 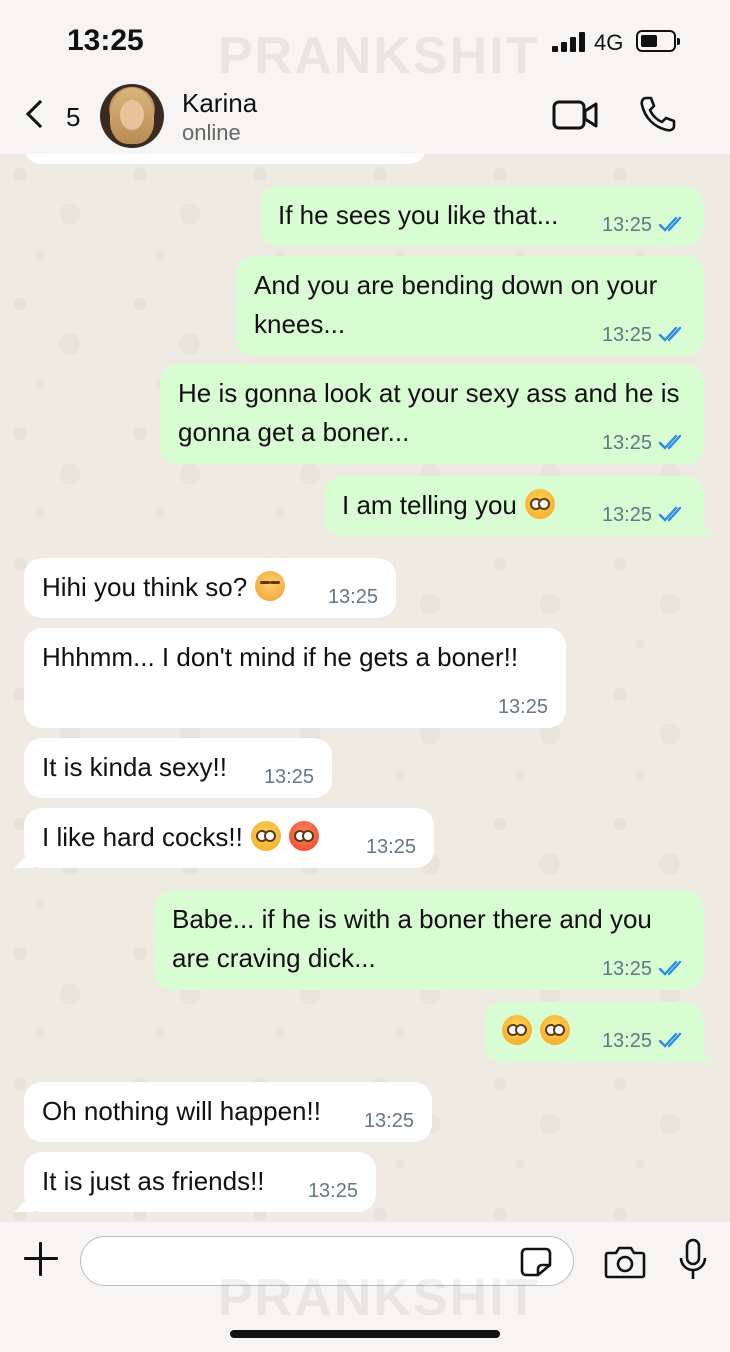 I want to click on message-text: I like hard cocks!!, so click(x=229, y=837).